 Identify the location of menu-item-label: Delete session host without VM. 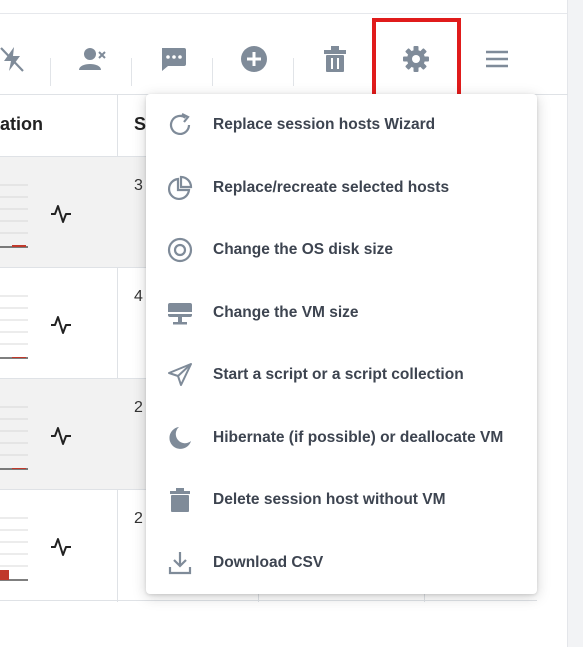
(329, 499).